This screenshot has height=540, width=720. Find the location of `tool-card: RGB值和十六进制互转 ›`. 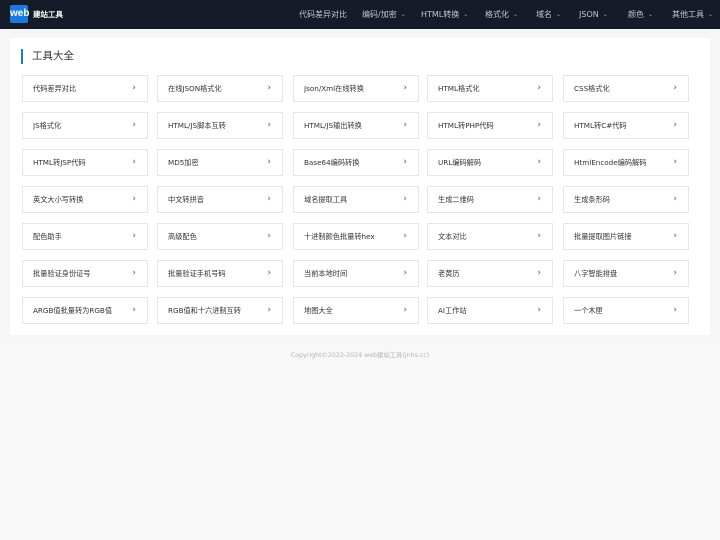

tool-card: RGB值和十六进制互转 › is located at coordinates (220, 310).